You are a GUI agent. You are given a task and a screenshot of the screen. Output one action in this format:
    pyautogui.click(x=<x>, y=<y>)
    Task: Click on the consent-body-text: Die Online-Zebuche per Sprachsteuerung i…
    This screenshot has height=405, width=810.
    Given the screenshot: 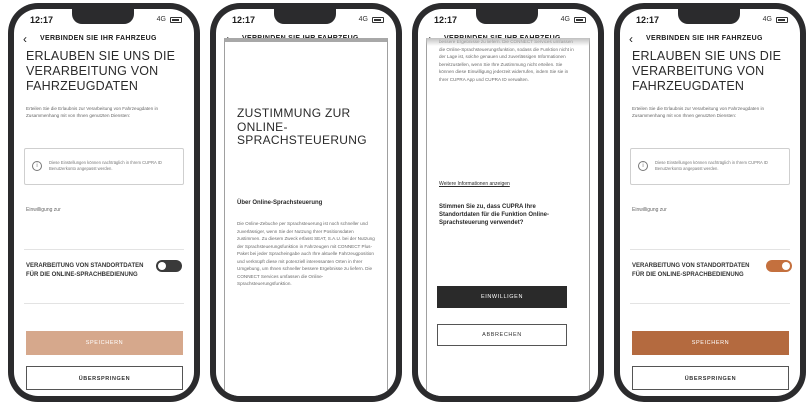 What is the action you would take?
    pyautogui.click(x=306, y=253)
    